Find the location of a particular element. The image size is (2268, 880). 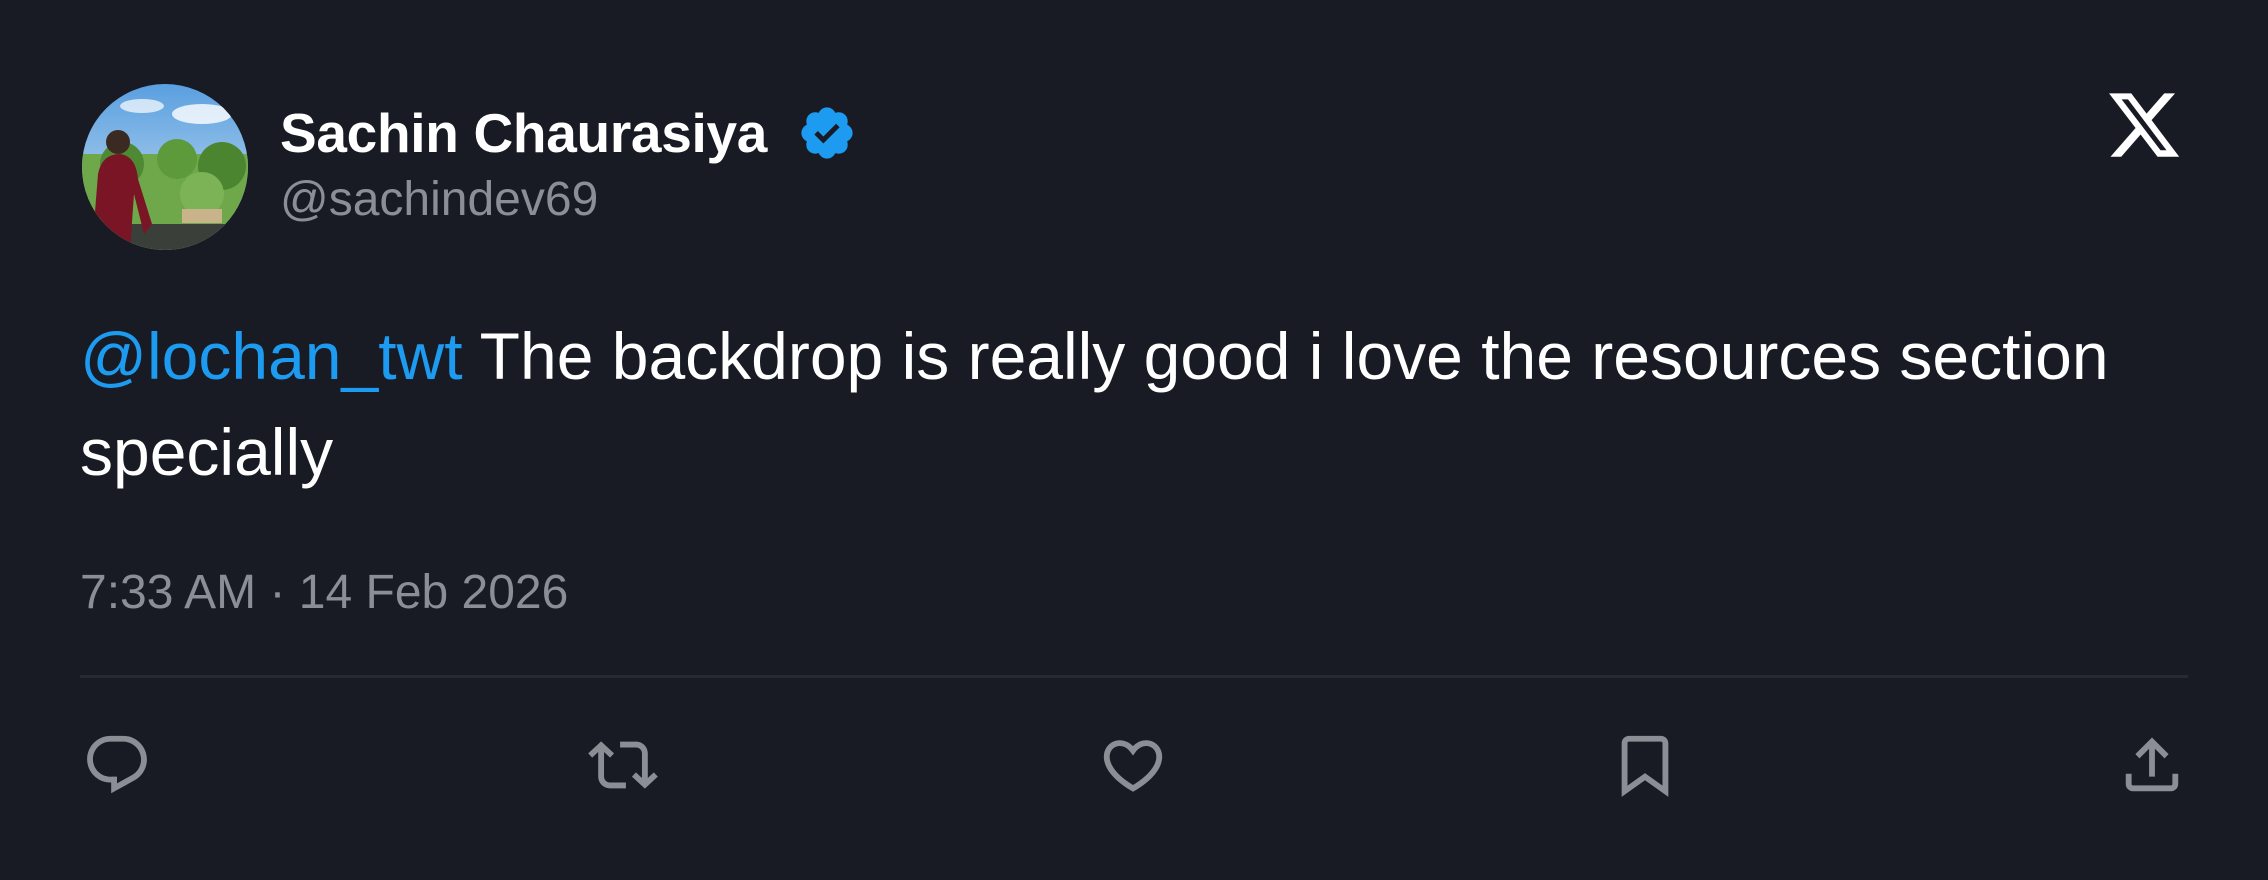

timestamp: 7:33 AM · 14 Feb 2026 is located at coordinates (324, 593).